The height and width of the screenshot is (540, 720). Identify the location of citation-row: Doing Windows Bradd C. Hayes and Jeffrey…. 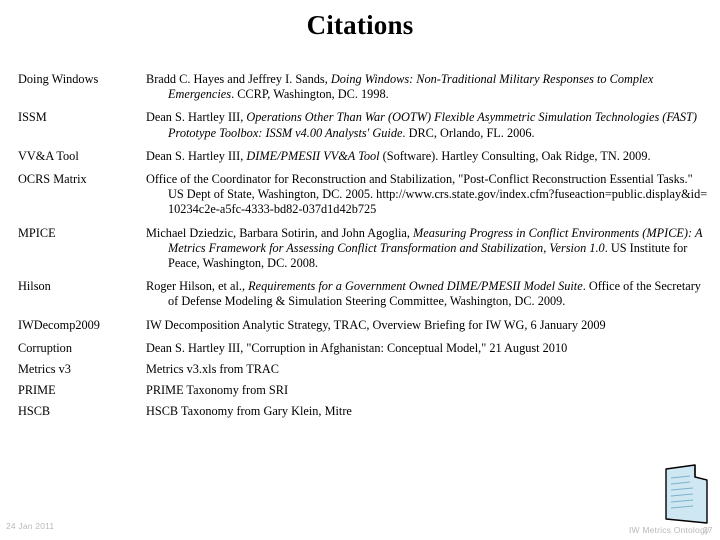
(363, 87).